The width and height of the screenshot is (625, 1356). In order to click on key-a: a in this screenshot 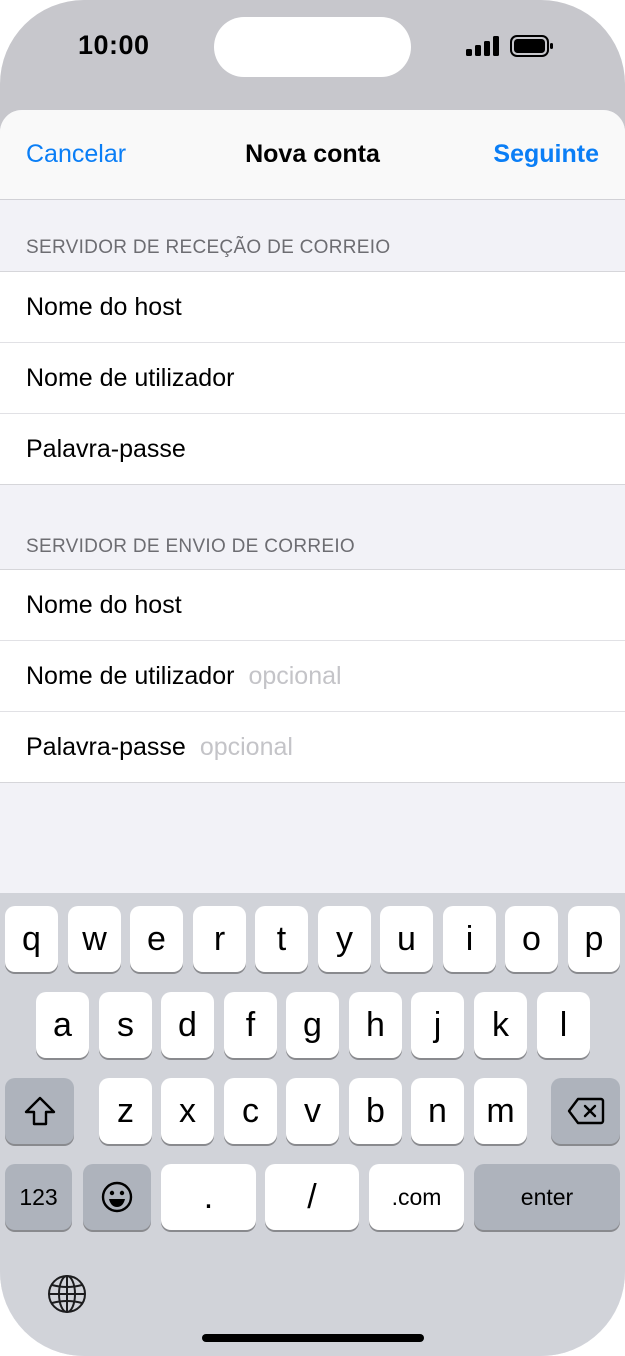, I will do `click(62, 1025)`.